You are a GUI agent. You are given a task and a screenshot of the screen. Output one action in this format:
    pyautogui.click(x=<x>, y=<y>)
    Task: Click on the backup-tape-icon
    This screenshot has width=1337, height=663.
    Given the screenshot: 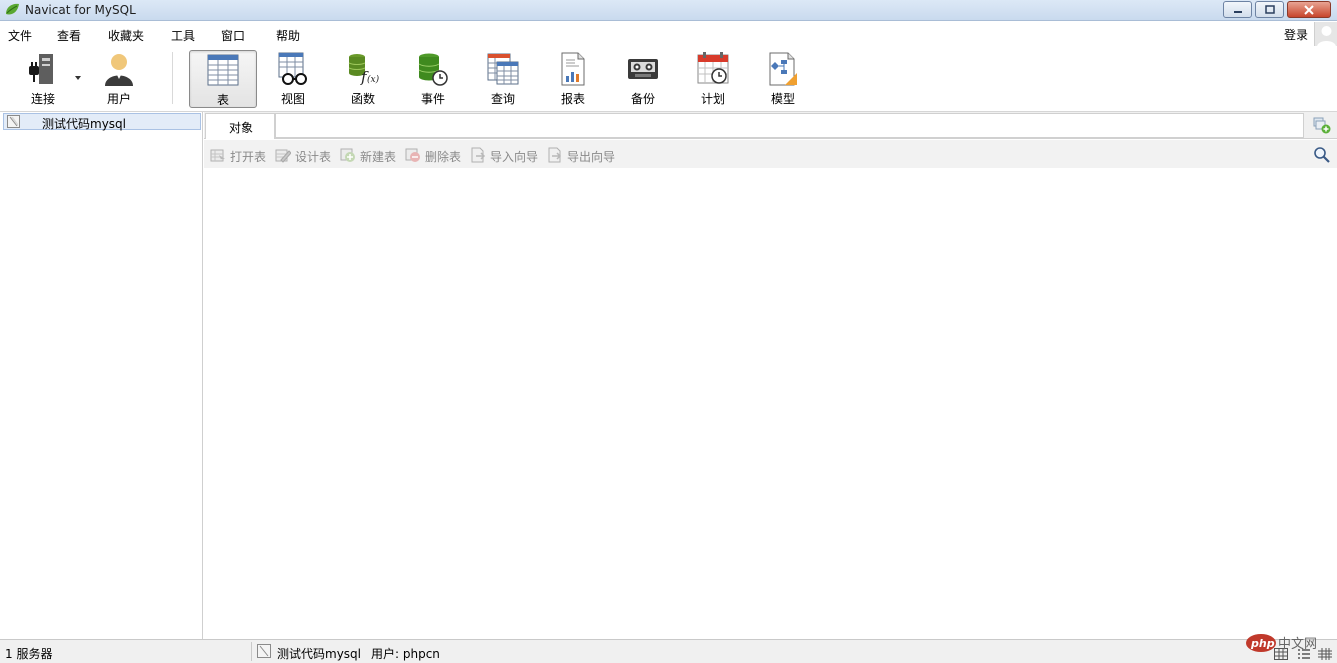 What is the action you would take?
    pyautogui.click(x=643, y=69)
    